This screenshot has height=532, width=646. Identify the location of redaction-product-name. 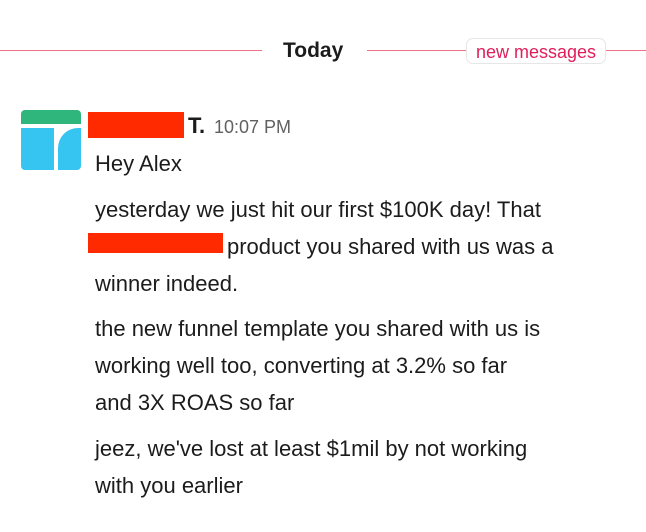
(155, 243).